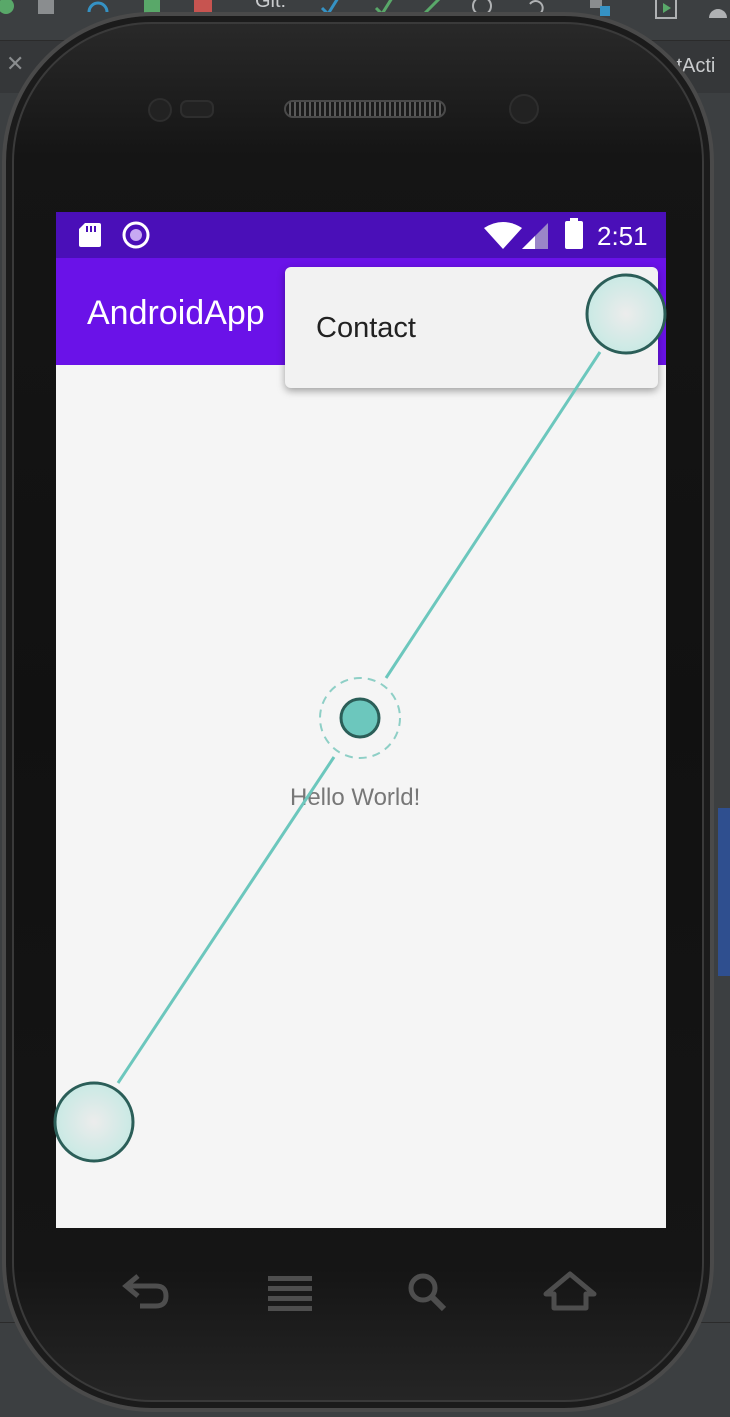  Describe the element at coordinates (148, 1293) in the screenshot. I see `back-icon` at that location.